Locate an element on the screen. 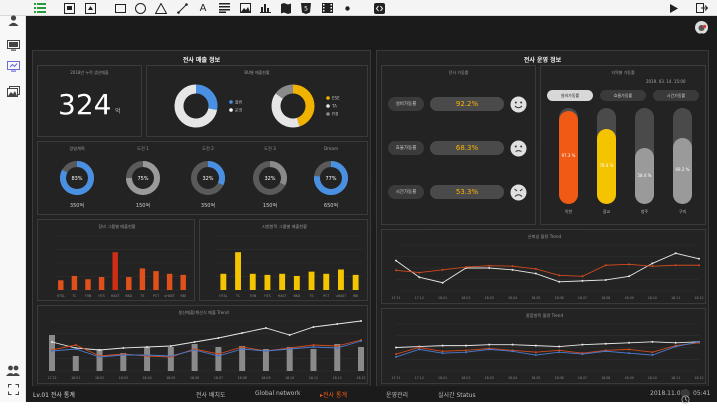  rate-label: 시간가동률 is located at coordinates (406, 192).